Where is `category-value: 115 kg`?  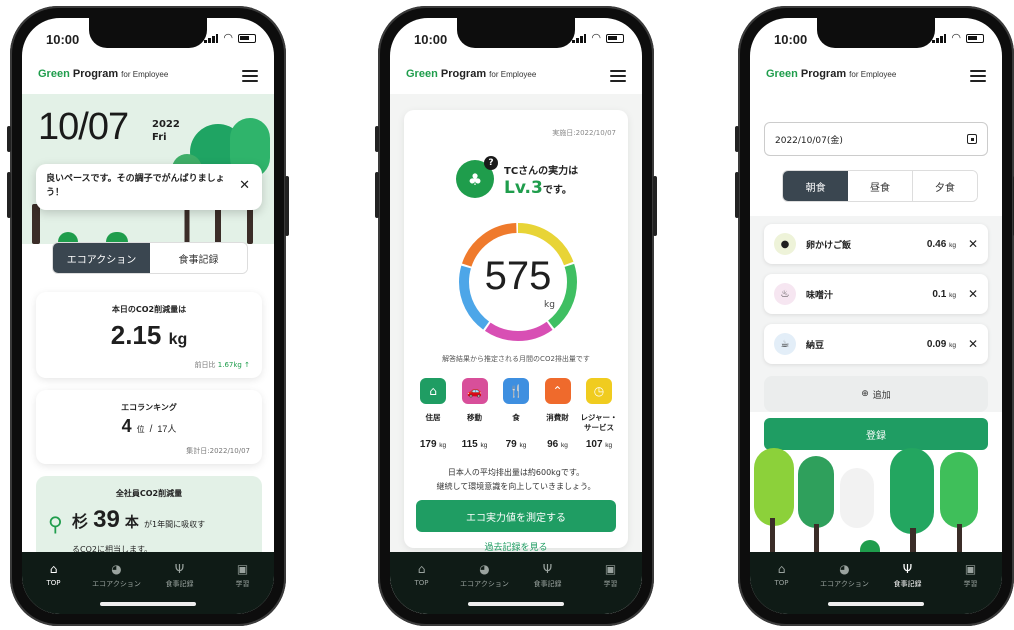 category-value: 115 kg is located at coordinates (474, 444).